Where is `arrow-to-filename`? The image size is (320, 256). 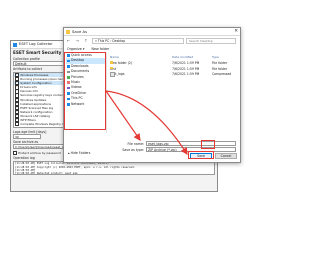
arrow-to-filename is located at coordinates (123, 115).